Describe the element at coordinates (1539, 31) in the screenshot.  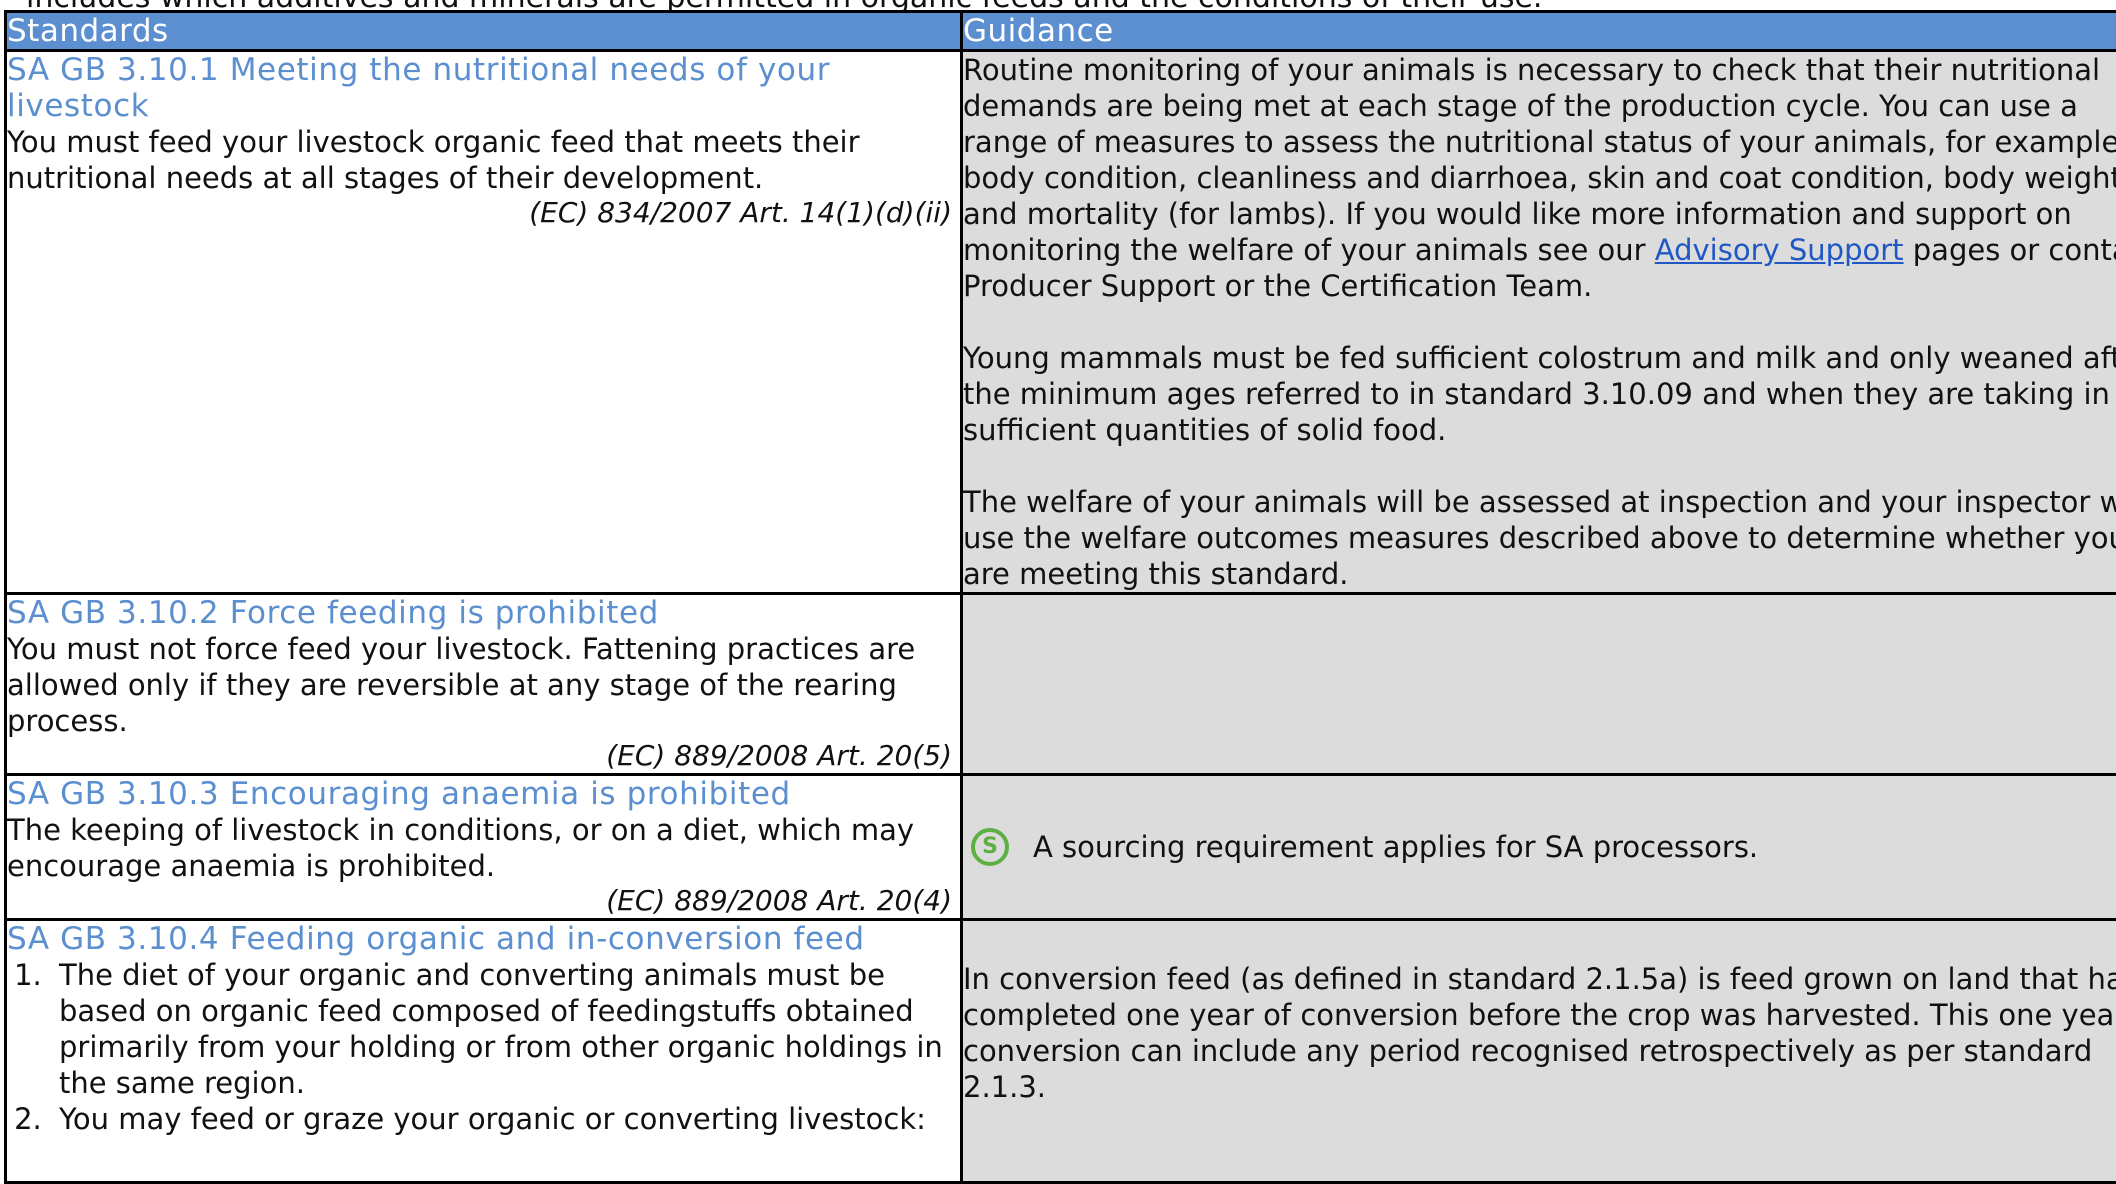
I see `guidance-column-header: Guidance` at that location.